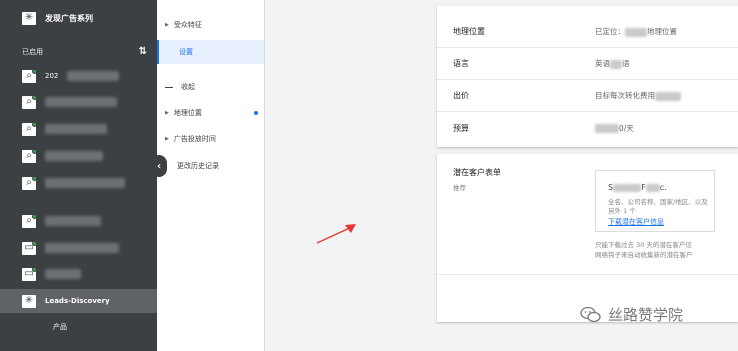  I want to click on name-part: c., so click(663, 187).